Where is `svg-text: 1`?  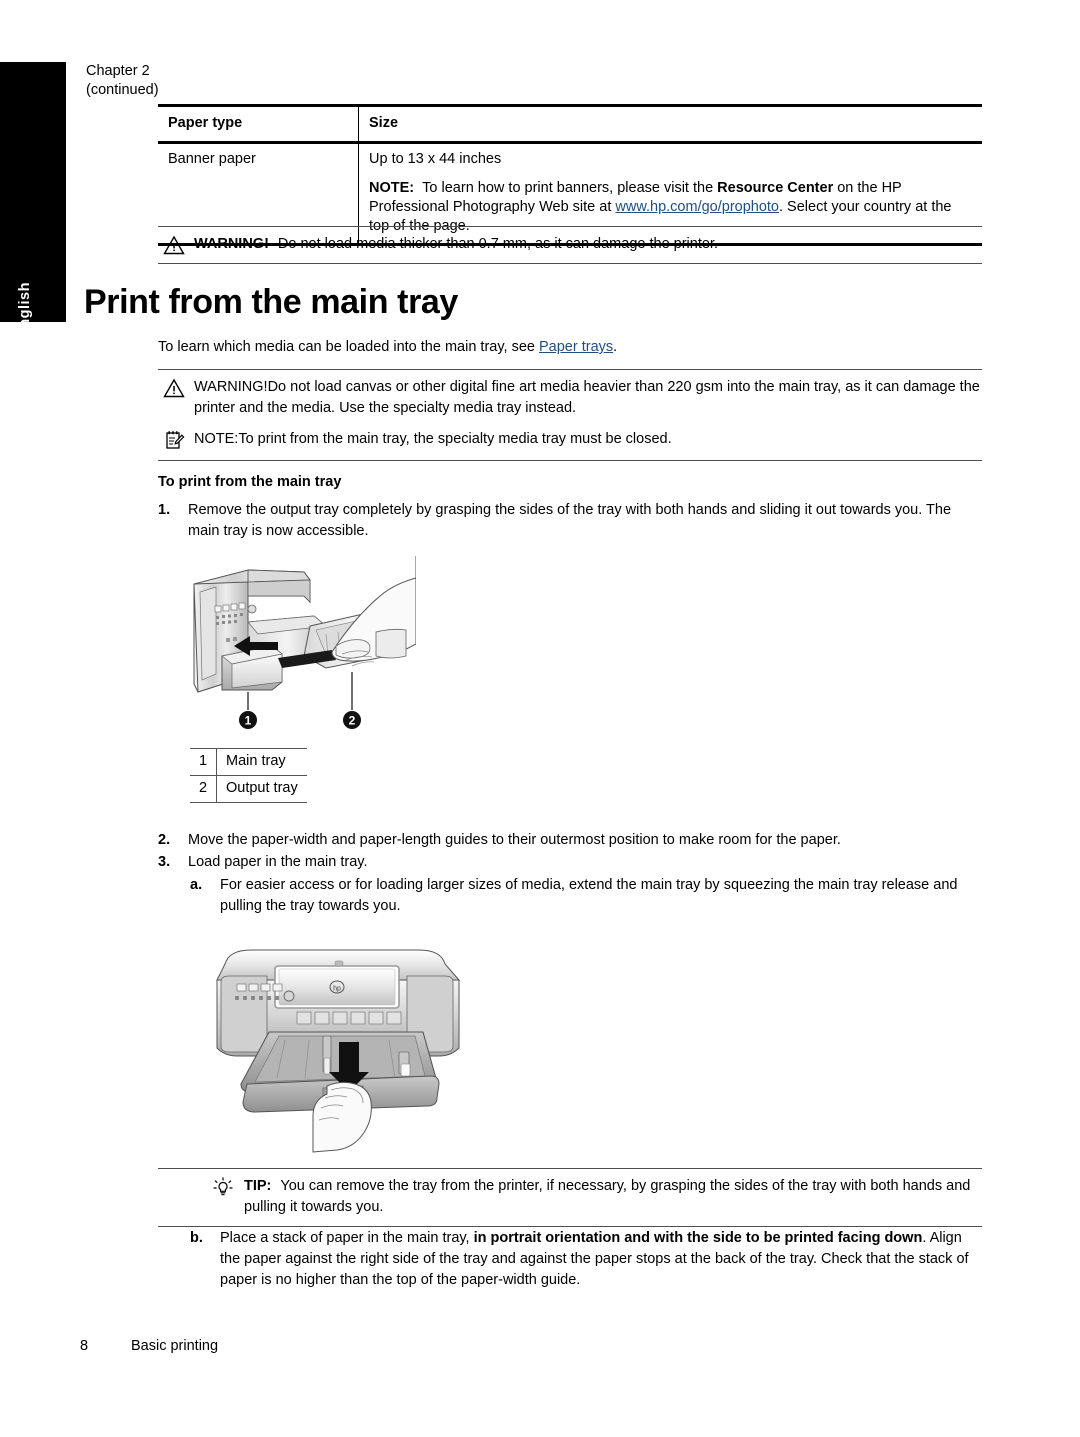 svg-text: 1 is located at coordinates (248, 721).